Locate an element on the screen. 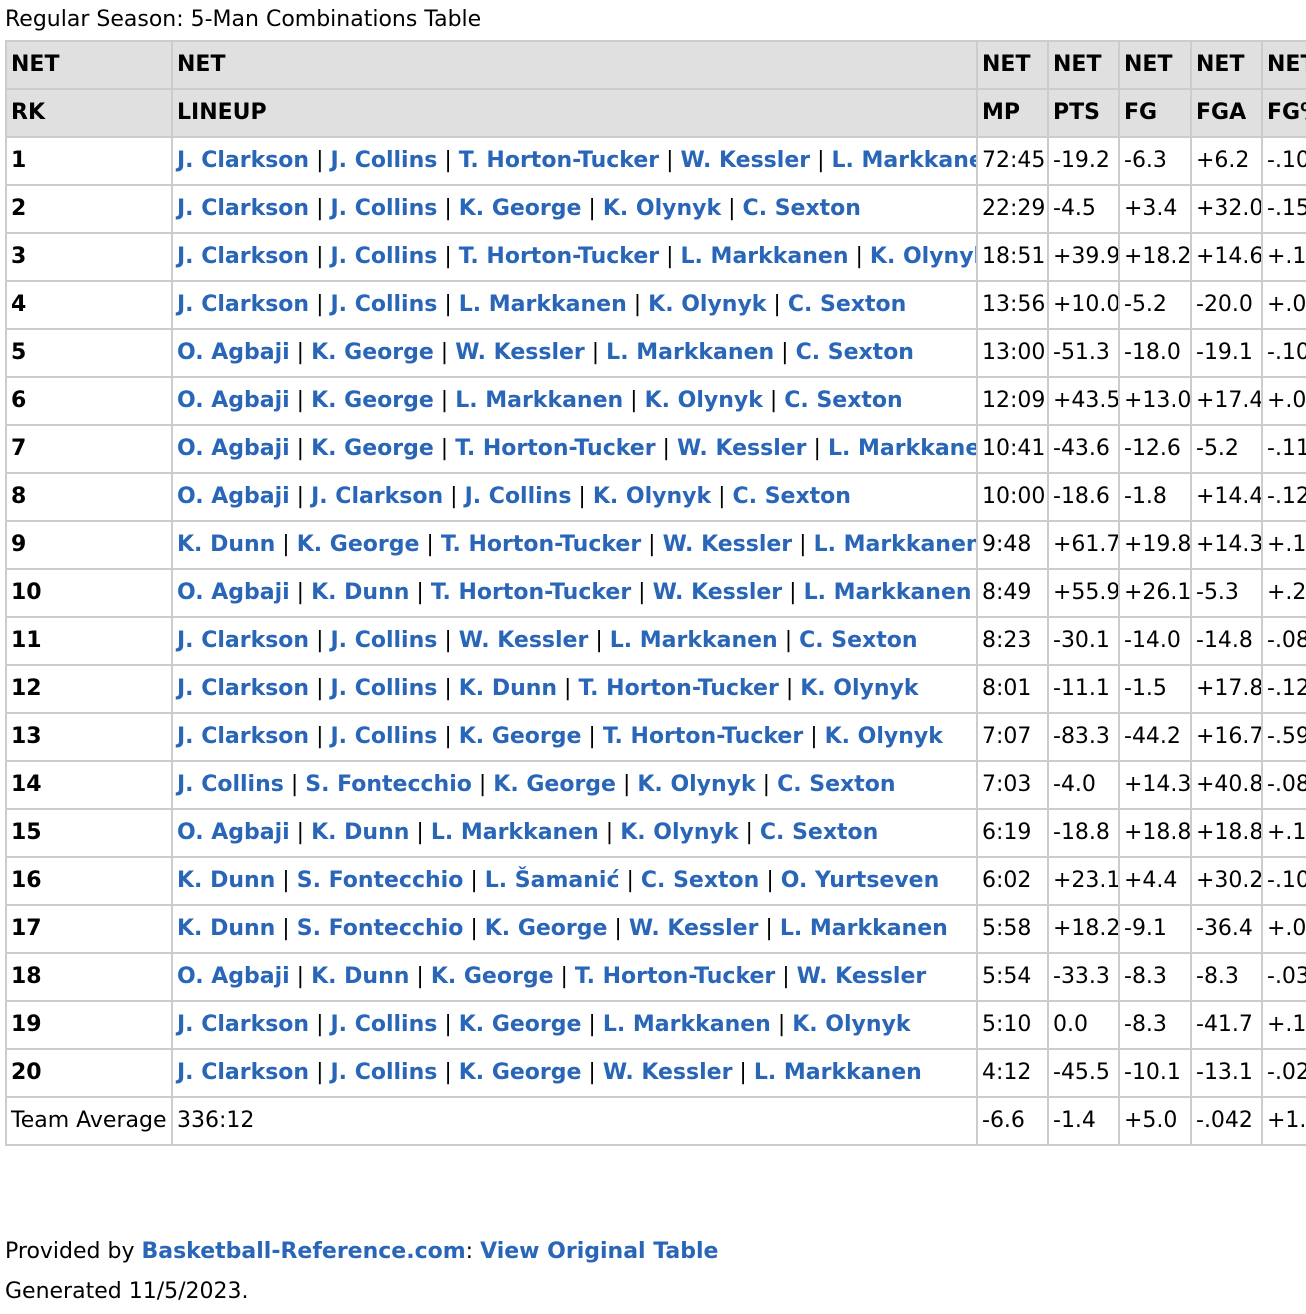 The height and width of the screenshot is (1314, 1306). source-link: Basketball-Reference.com is located at coordinates (303, 1251).